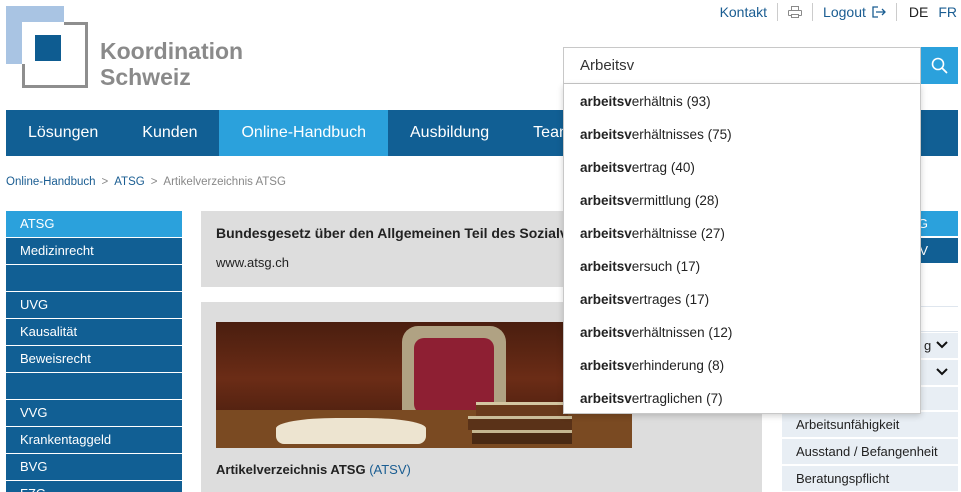  I want to click on brand-name: Koordination Schweiz, so click(171, 64).